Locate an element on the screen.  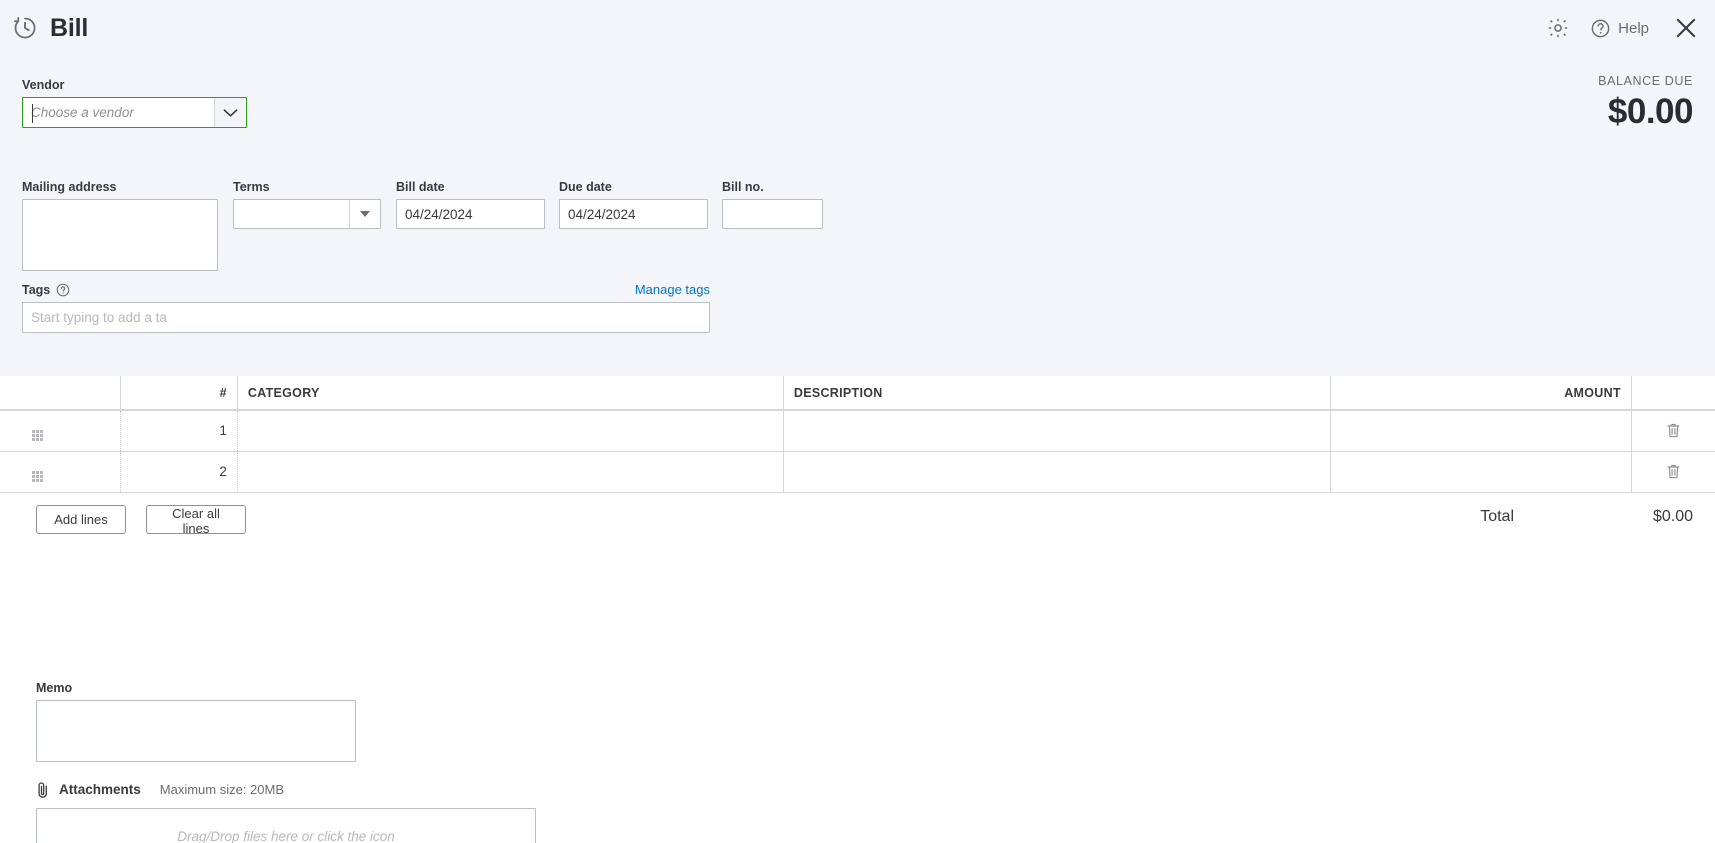
tags-group: Tags Manage tags is located at coordinates (366, 307).